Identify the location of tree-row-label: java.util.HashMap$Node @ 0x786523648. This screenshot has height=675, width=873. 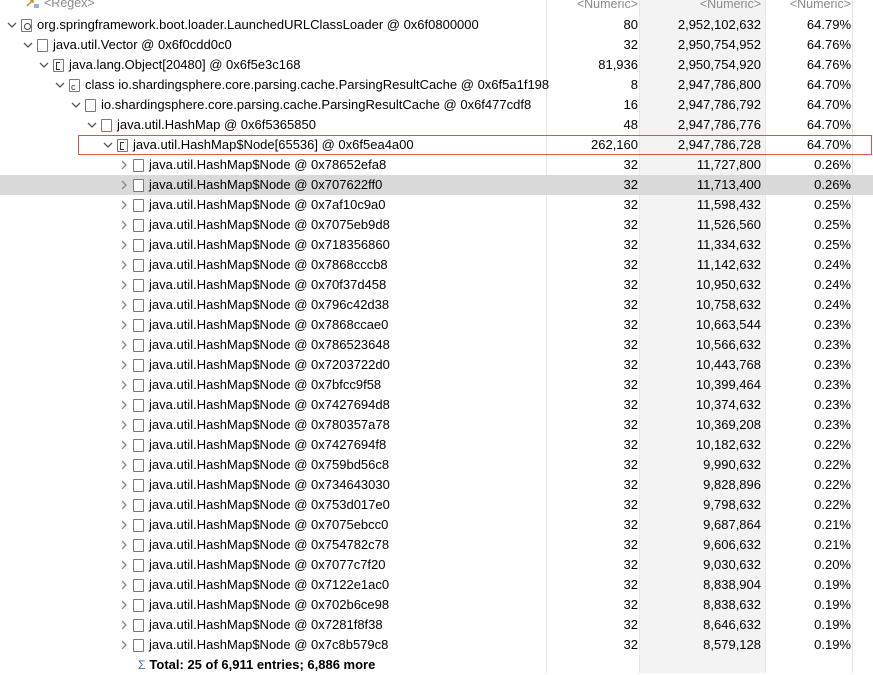
(269, 344).